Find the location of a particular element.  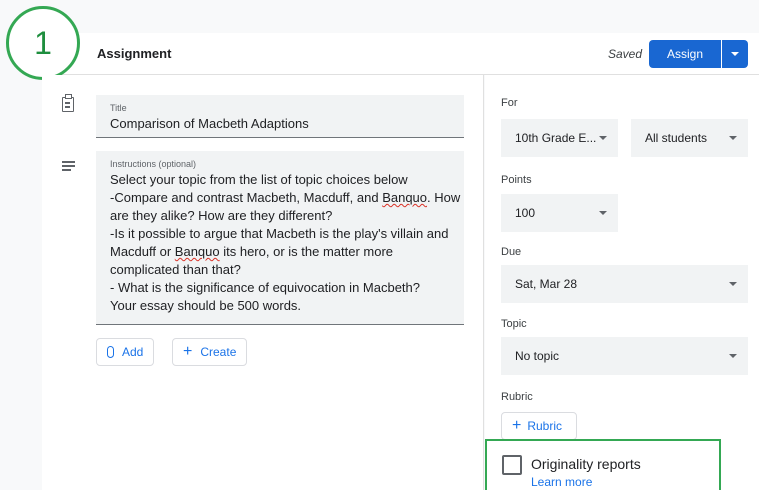

add-button: Add is located at coordinates (125, 352).